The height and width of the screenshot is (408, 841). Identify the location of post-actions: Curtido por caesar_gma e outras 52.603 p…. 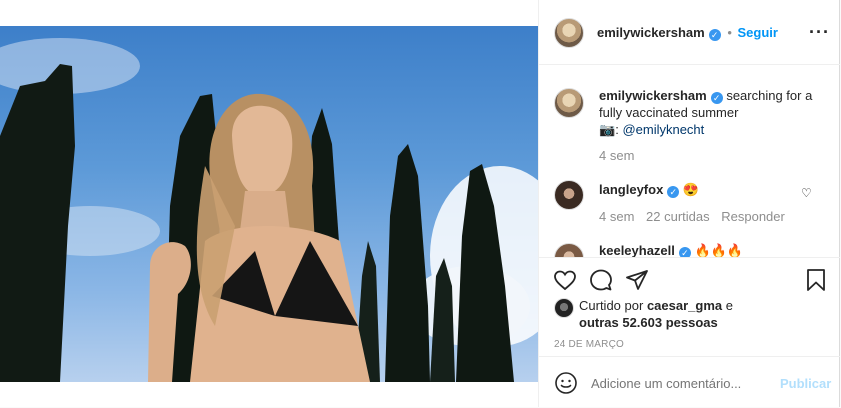
(689, 307).